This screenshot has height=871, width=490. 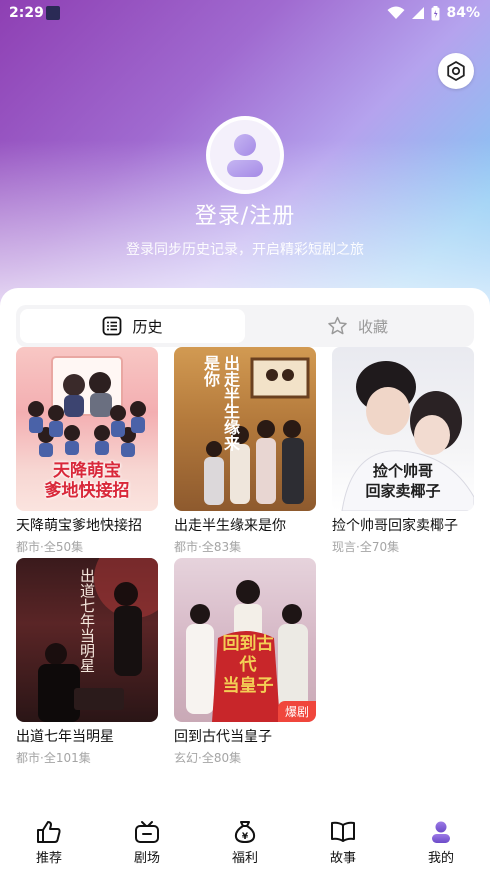 I want to click on nav-recommend: 推荐, so click(x=49, y=841).